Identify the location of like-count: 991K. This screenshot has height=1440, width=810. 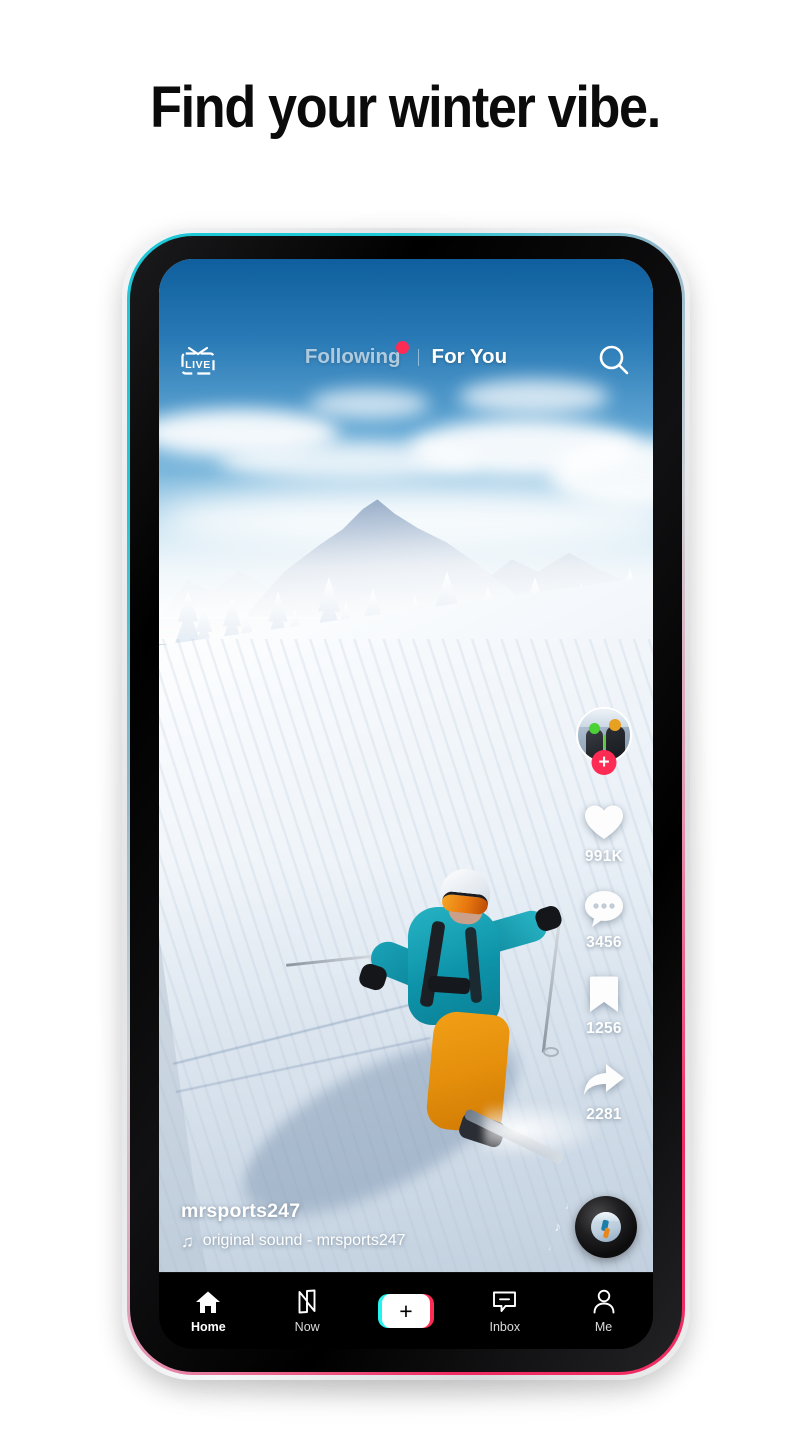
(604, 856).